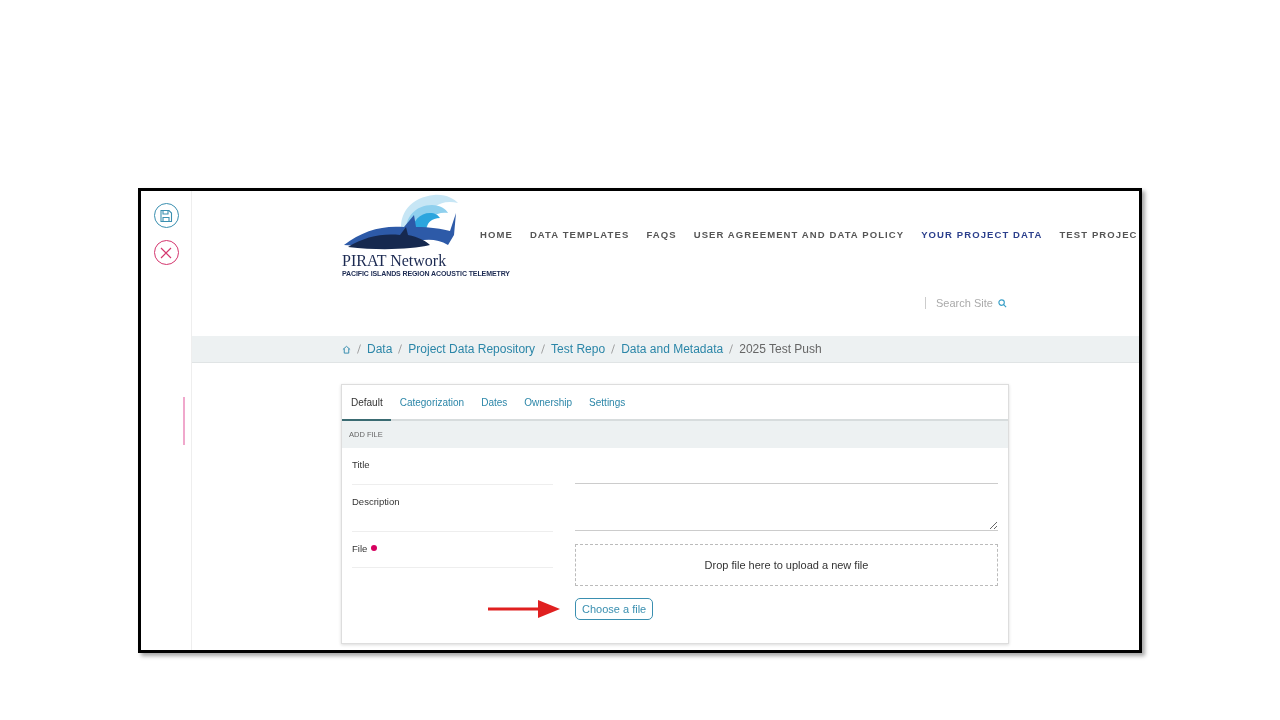  What do you see at coordinates (494, 403) in the screenshot?
I see `tab: Dates` at bounding box center [494, 403].